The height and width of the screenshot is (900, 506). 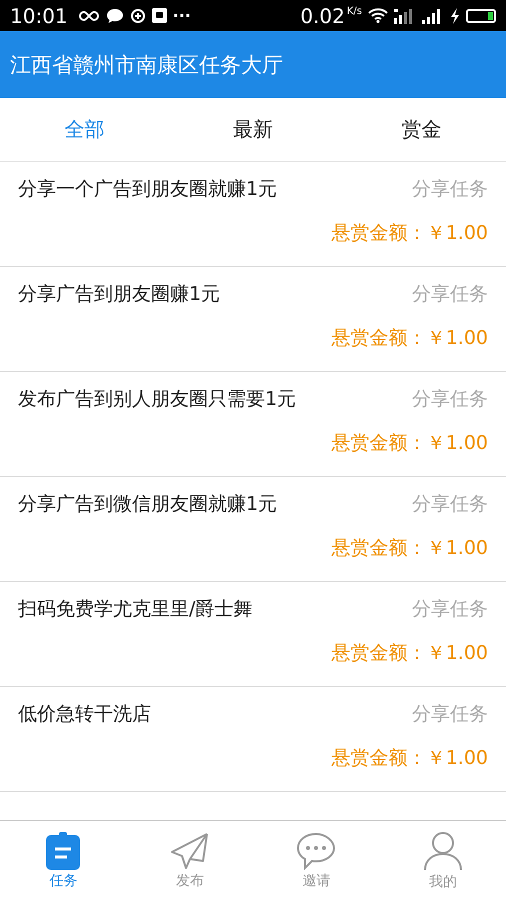 What do you see at coordinates (253, 529) in the screenshot?
I see `task-item: 分享广告到微信朋友圈就赚1元 分享任务 悬赏金额：￥1.00` at bounding box center [253, 529].